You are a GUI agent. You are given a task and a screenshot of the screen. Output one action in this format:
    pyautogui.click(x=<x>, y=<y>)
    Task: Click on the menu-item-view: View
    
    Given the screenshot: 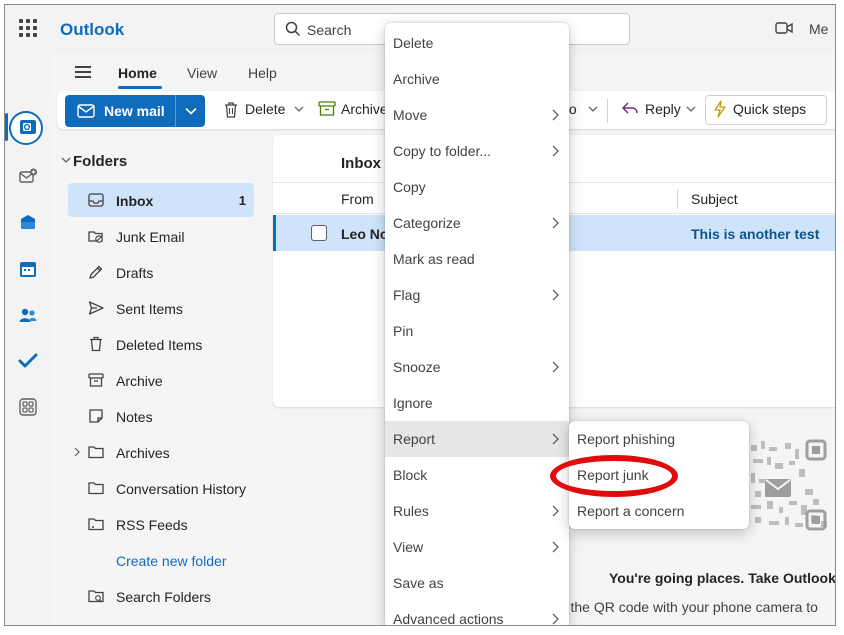 What is the action you would take?
    pyautogui.click(x=477, y=547)
    